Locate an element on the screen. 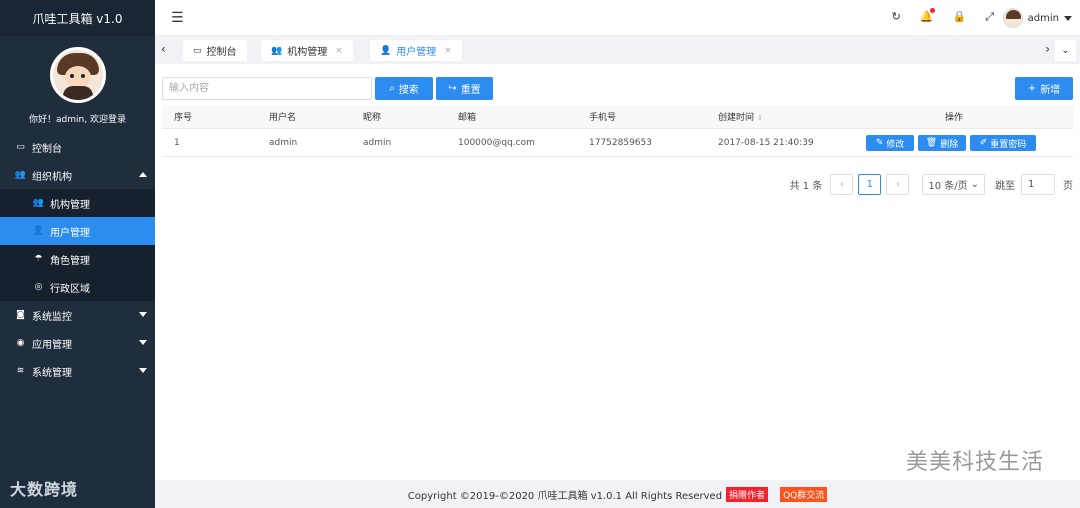 Image resolution: width=1080 pixels, height=508 pixels. sidebar-item-label: 系统监控 is located at coordinates (52, 317).